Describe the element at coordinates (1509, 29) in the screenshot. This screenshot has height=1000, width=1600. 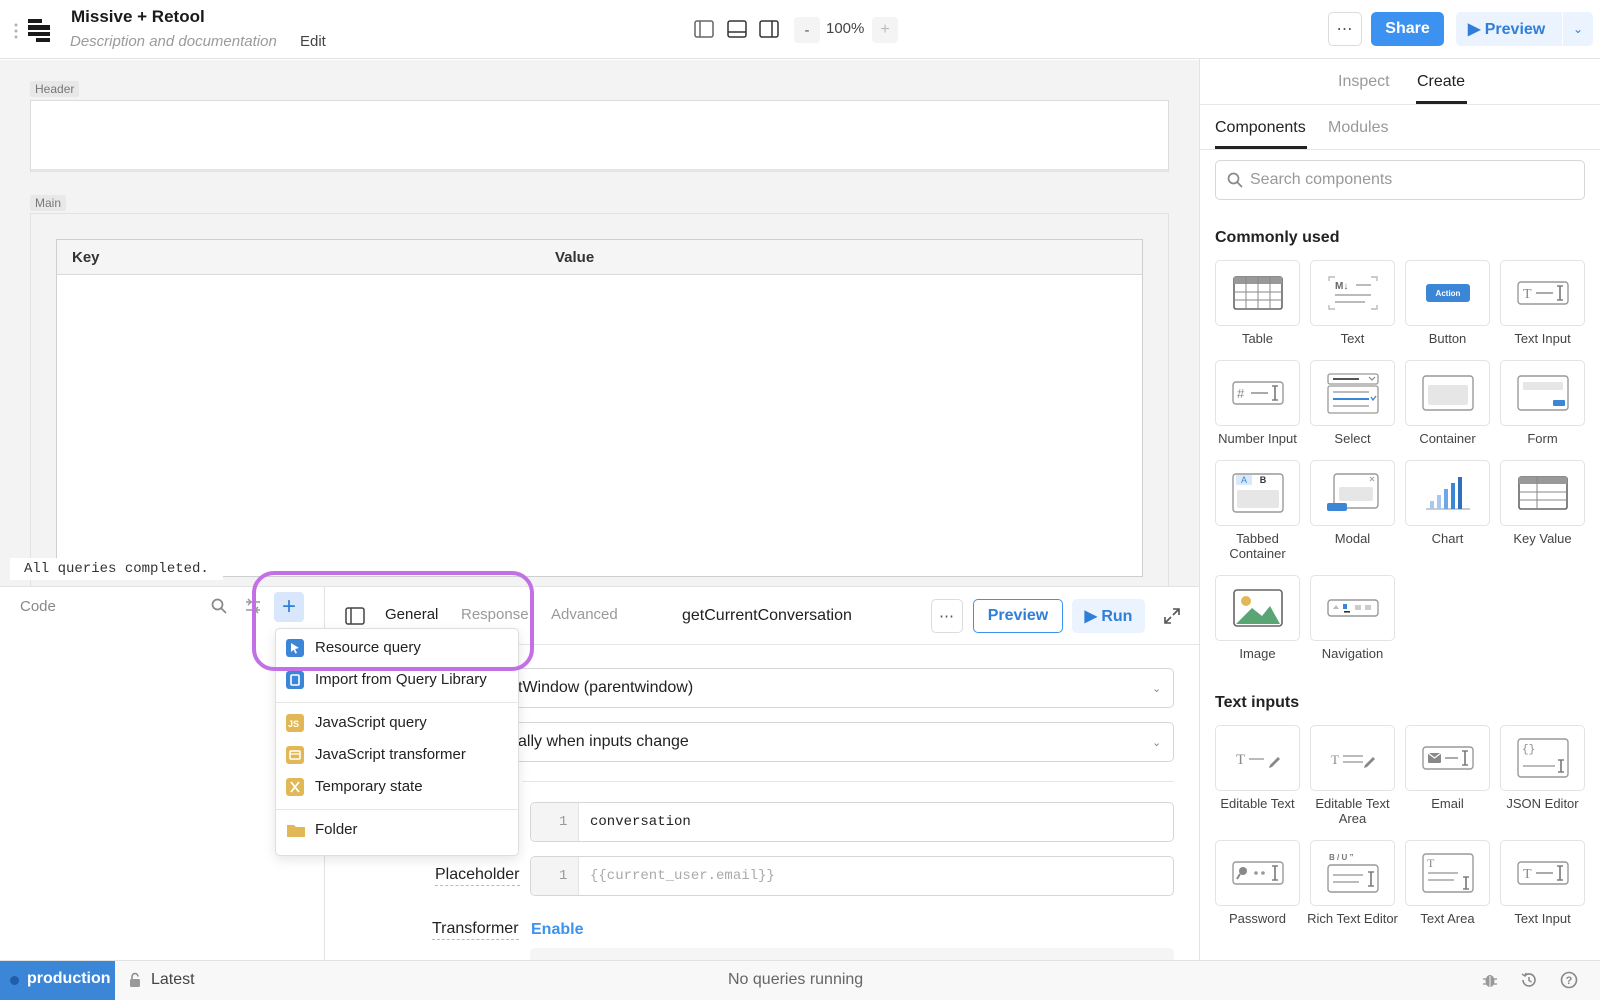
I see `preview-app-button: ▶ Preview` at that location.